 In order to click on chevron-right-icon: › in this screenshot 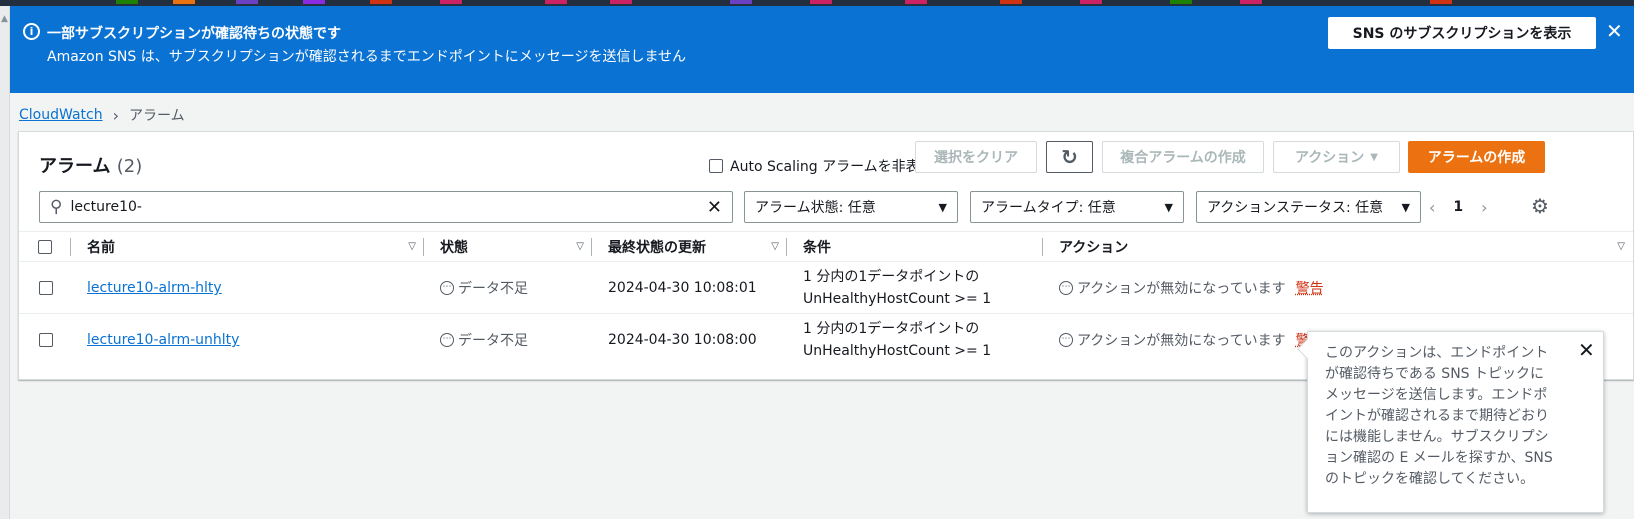, I will do `click(115, 115)`.